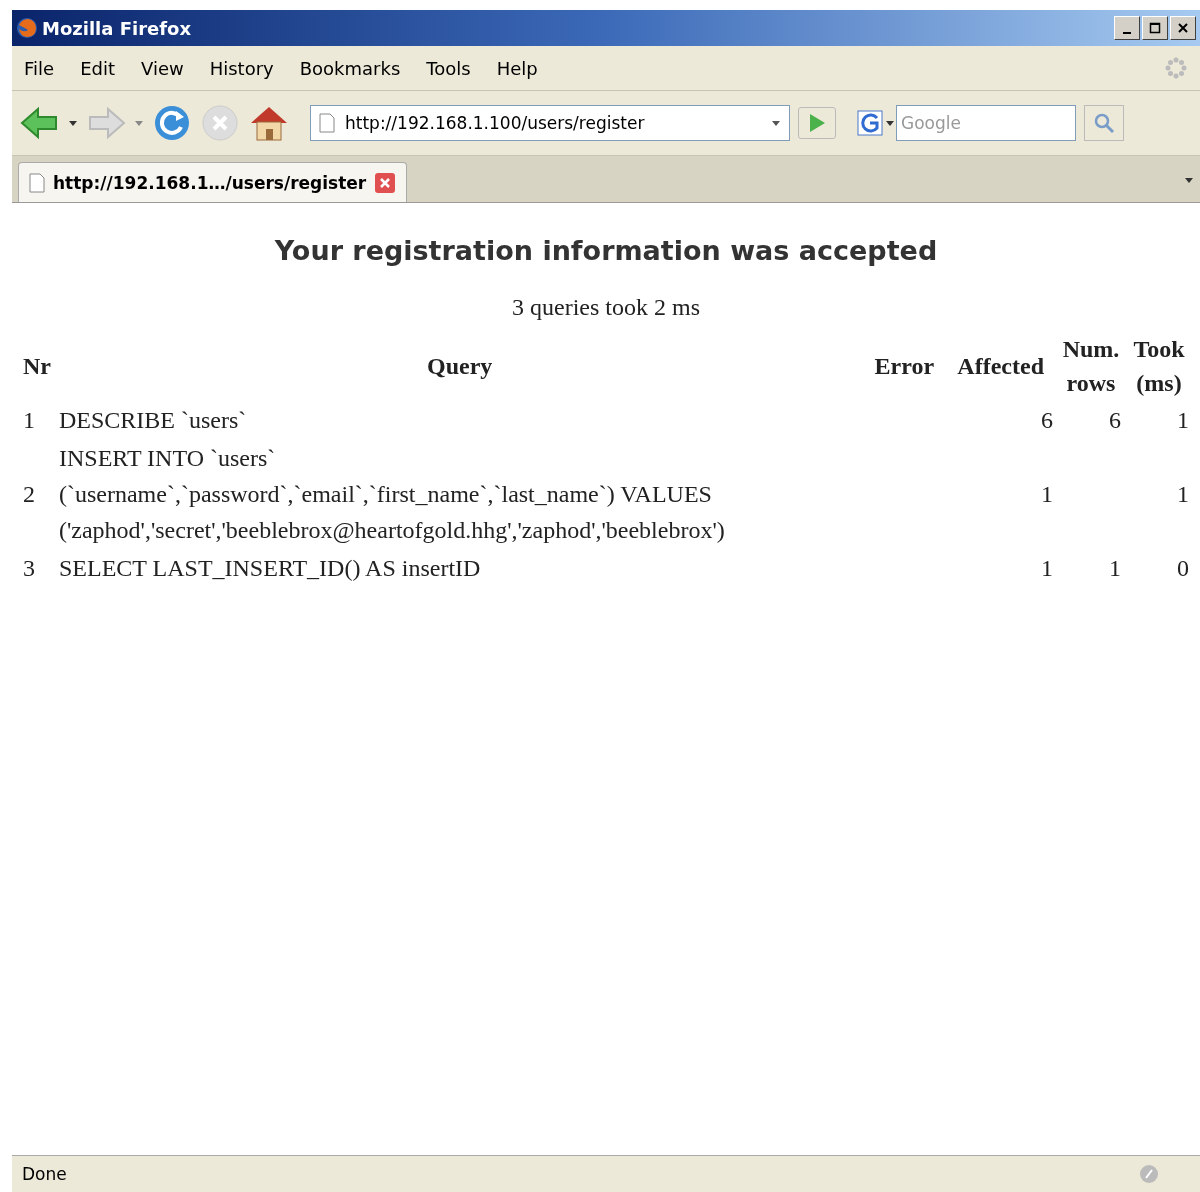 The width and height of the screenshot is (1200, 1192). What do you see at coordinates (29, 568) in the screenshot?
I see `table-cell-text: 3` at bounding box center [29, 568].